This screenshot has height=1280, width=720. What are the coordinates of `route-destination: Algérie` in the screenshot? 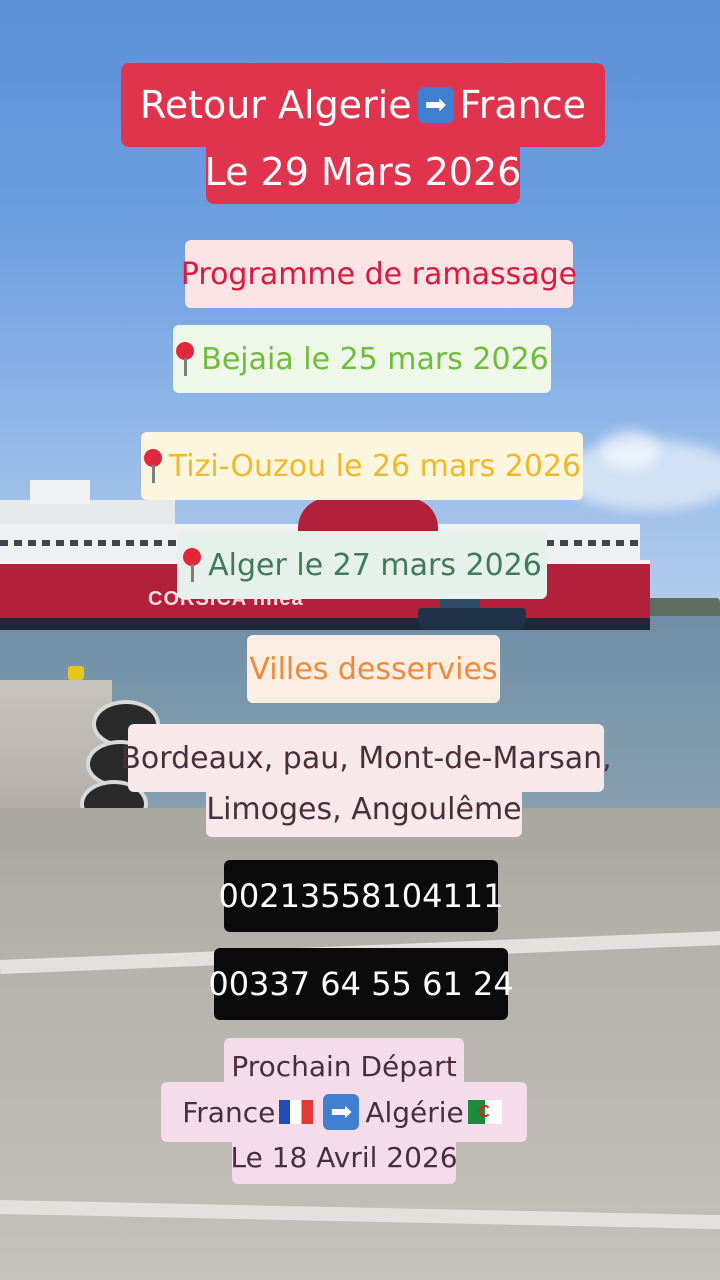 It's located at (414, 1112).